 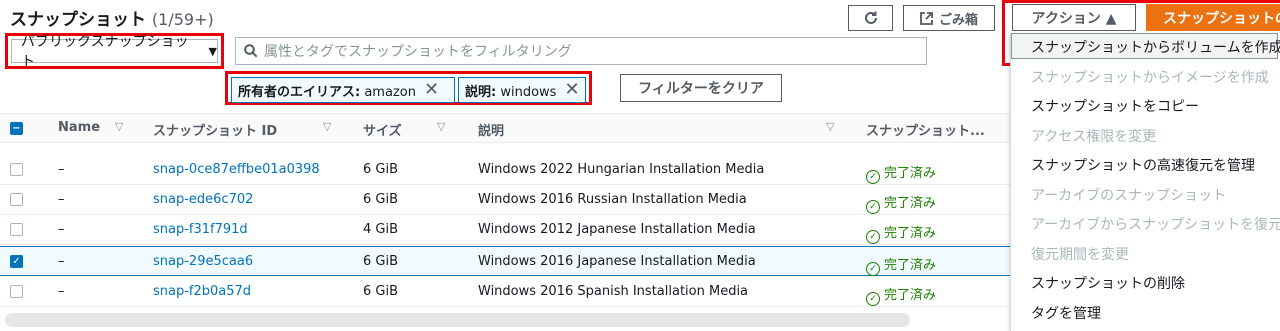 I want to click on snapshot-id-link: snap-ede6c702, so click(x=203, y=199).